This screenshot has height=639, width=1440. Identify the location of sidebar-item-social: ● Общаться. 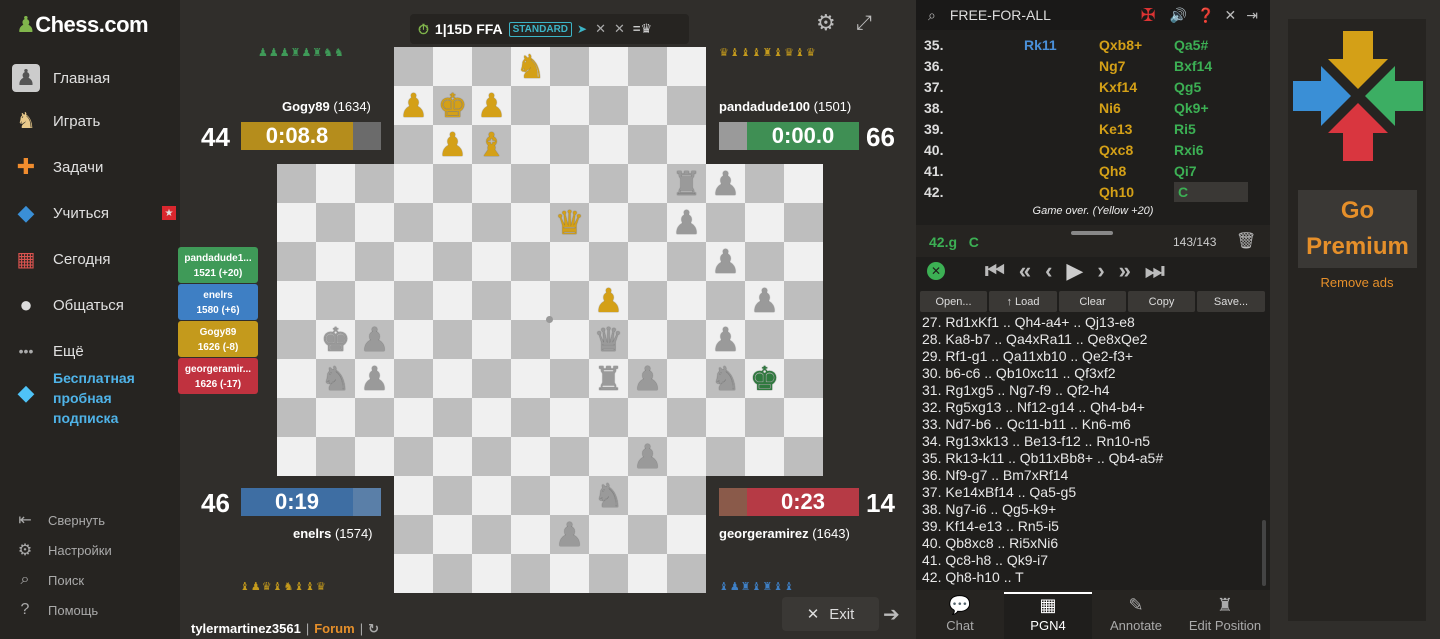
(68, 305).